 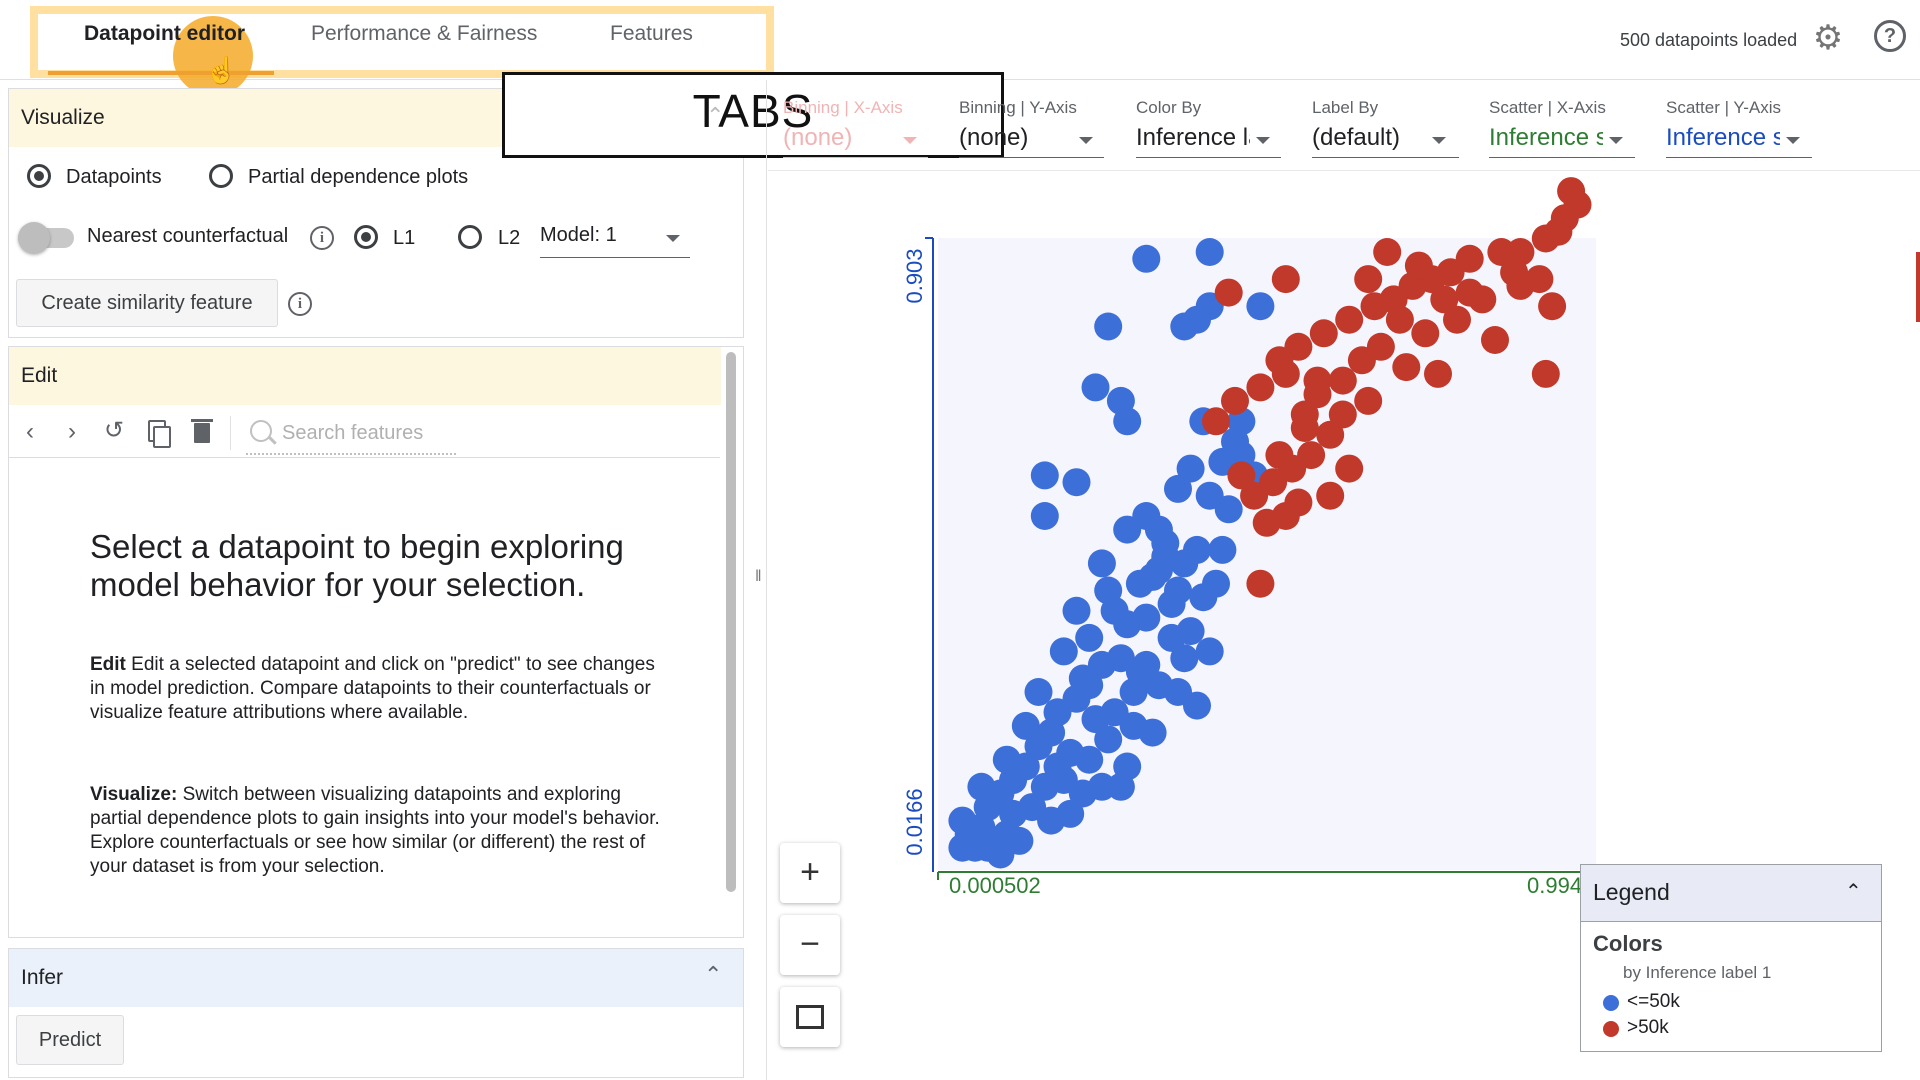 I want to click on zoom-in-button: +, so click(x=810, y=873).